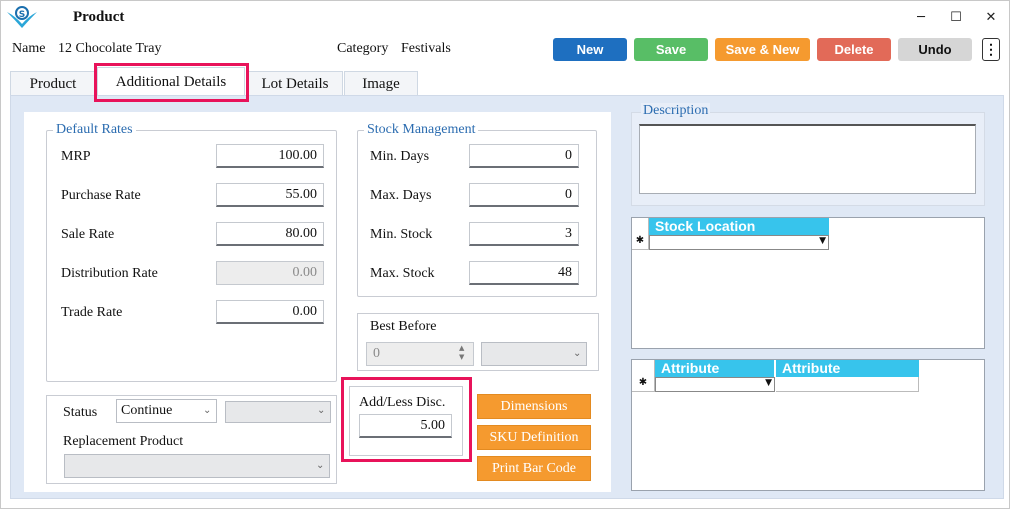  What do you see at coordinates (406, 419) in the screenshot?
I see `highlight-discount` at bounding box center [406, 419].